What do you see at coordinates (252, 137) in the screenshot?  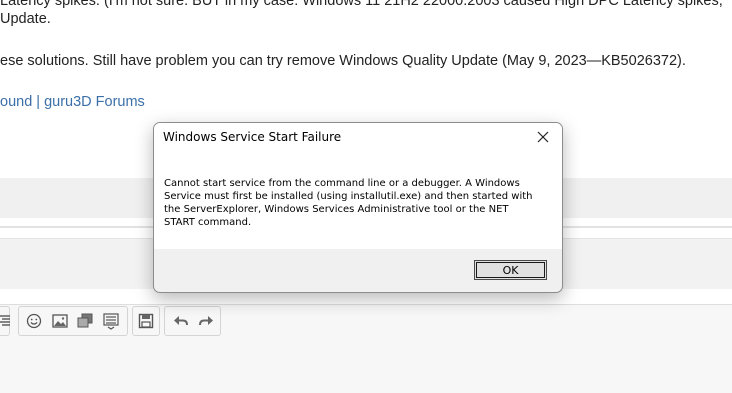 I see `dialog-title: Windows Service Start Failure` at bounding box center [252, 137].